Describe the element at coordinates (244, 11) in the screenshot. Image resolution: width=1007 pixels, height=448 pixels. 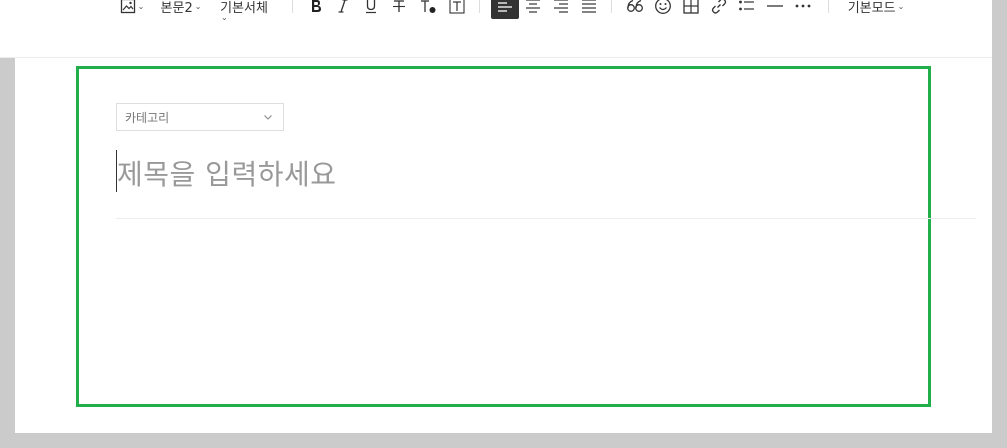
I see `font-family-select: 기본서체 ⌄` at that location.